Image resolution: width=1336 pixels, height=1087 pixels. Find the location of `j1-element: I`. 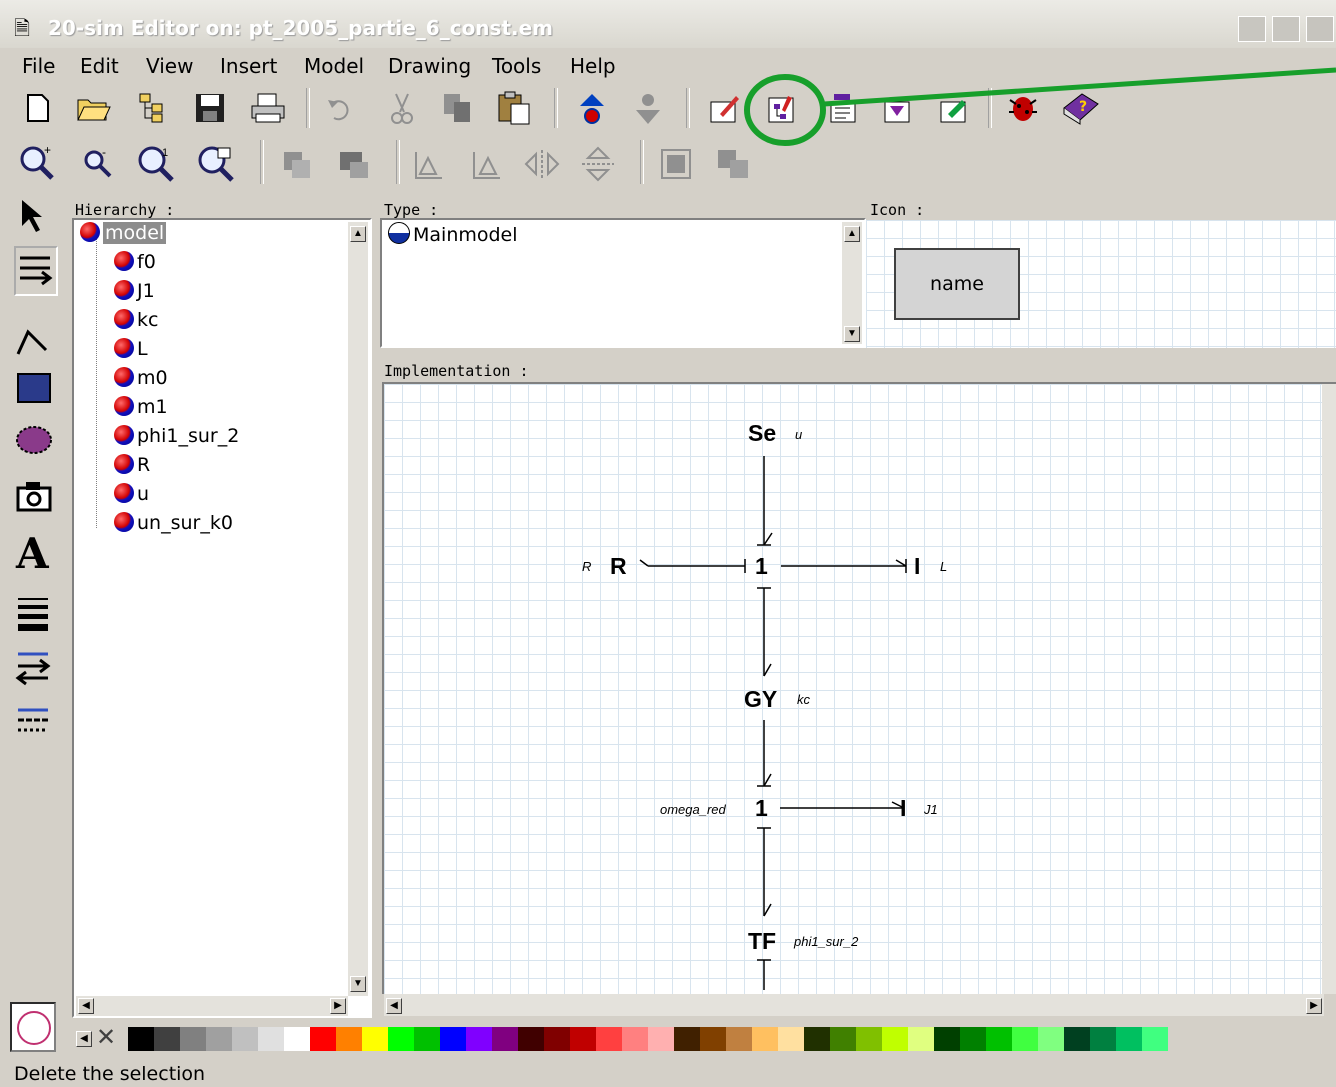

j1-element: I is located at coordinates (903, 808).